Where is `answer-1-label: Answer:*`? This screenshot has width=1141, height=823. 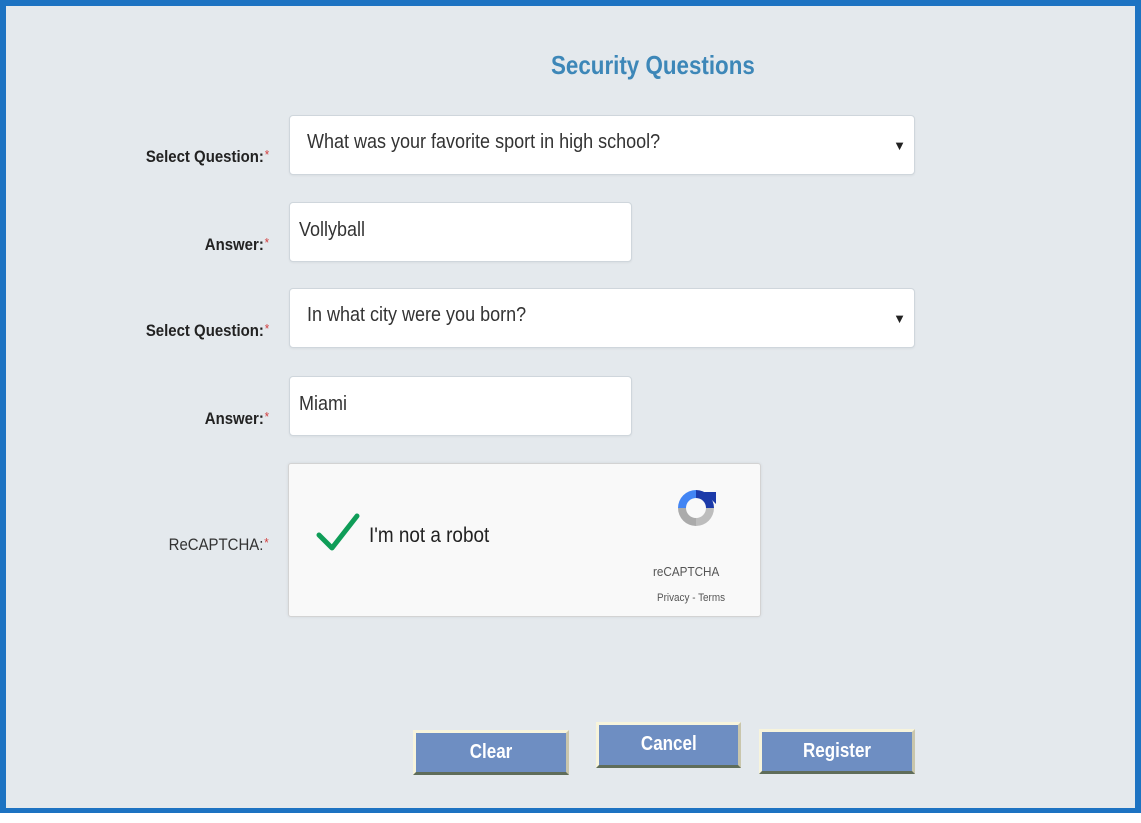
answer-1-label: Answer:* is located at coordinates (237, 245).